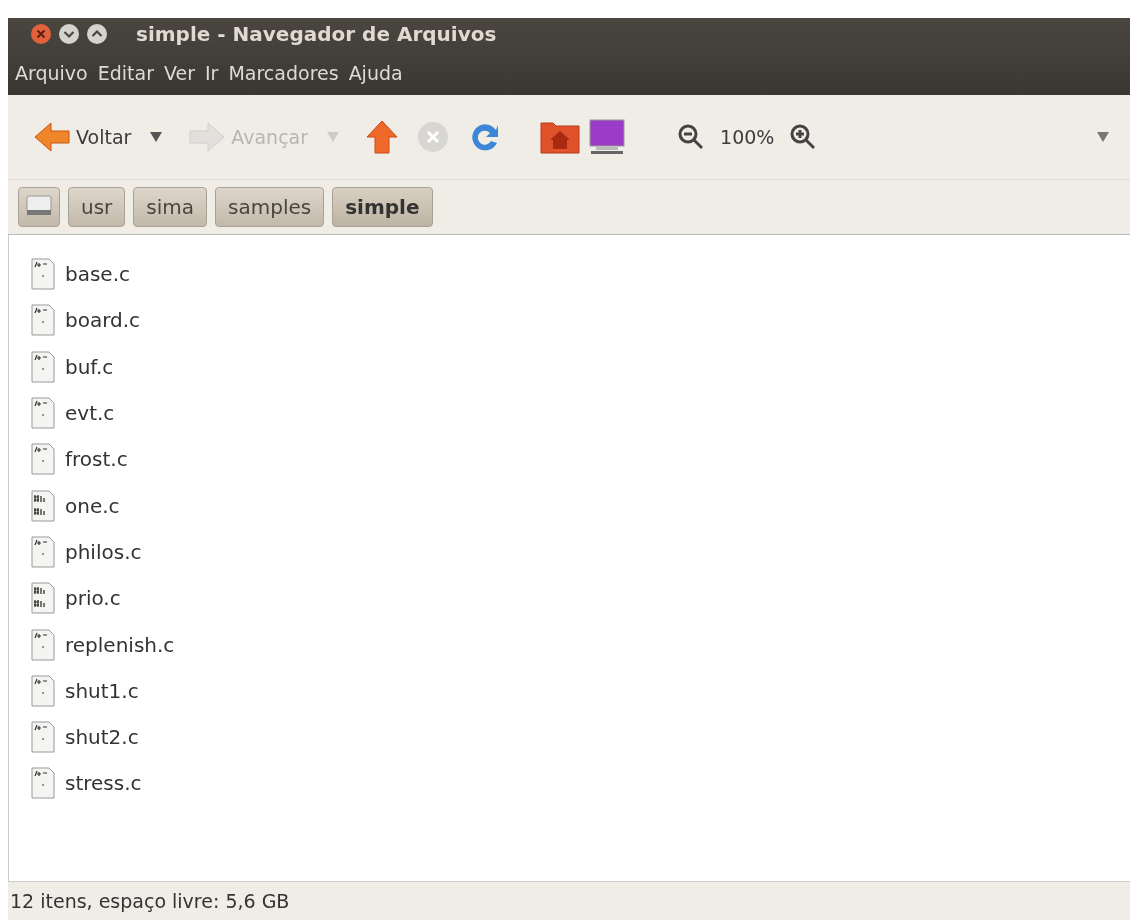 The height and width of the screenshot is (920, 1130). I want to click on file-name: stress.c, so click(103, 783).